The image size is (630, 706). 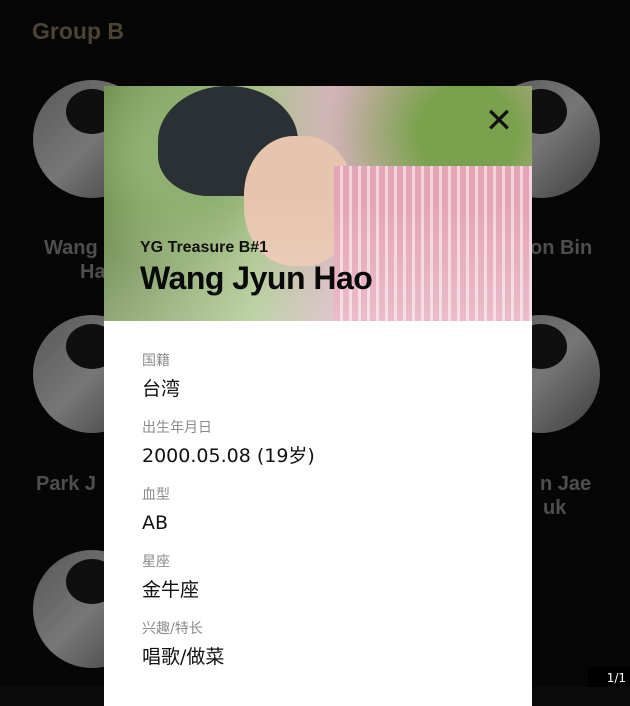 I want to click on field-nationality: 国籍 台湾, so click(x=322, y=384).